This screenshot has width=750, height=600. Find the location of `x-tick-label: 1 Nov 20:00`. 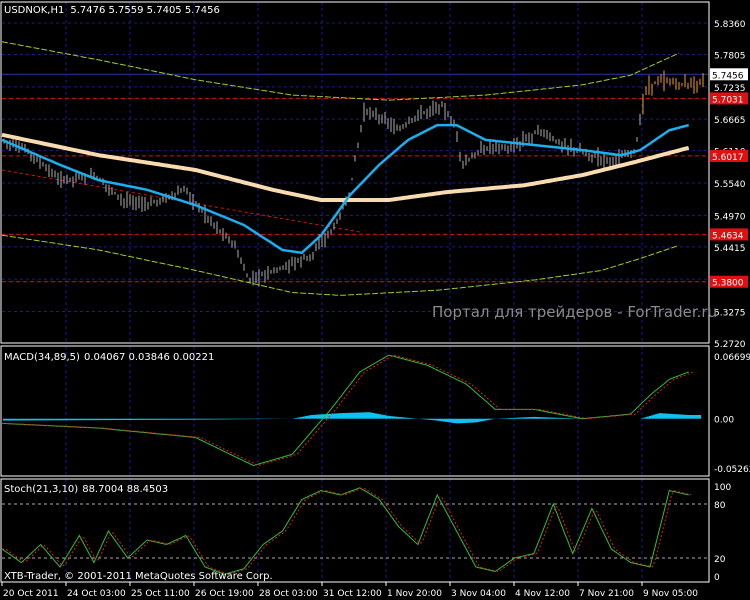

x-tick-label: 1 Nov 20:00 is located at coordinates (414, 594).